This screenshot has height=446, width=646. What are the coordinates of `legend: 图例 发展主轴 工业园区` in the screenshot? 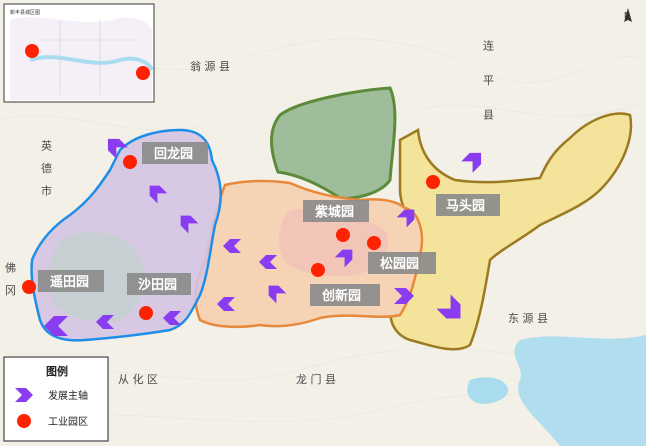 It's located at (56, 399).